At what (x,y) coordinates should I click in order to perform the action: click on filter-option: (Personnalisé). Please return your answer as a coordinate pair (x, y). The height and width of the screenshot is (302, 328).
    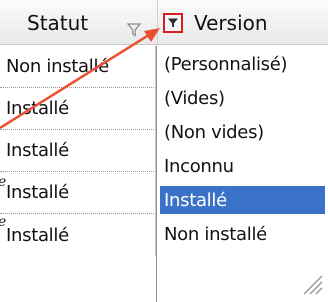
    Looking at the image, I should click on (242, 64).